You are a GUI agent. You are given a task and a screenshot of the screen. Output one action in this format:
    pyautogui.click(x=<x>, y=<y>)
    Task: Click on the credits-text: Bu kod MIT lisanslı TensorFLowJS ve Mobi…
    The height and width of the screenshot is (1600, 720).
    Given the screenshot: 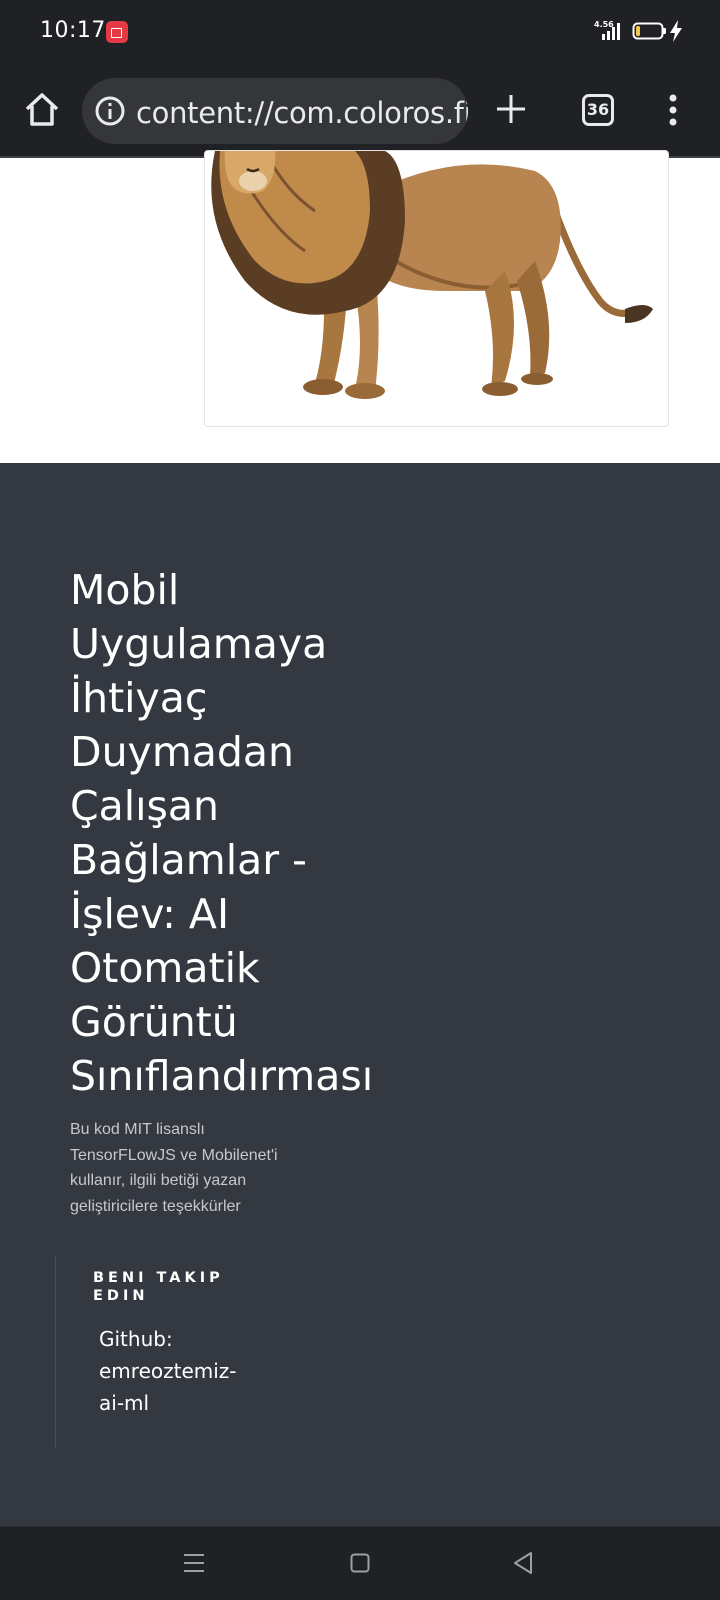 What is the action you would take?
    pyautogui.click(x=200, y=1168)
    